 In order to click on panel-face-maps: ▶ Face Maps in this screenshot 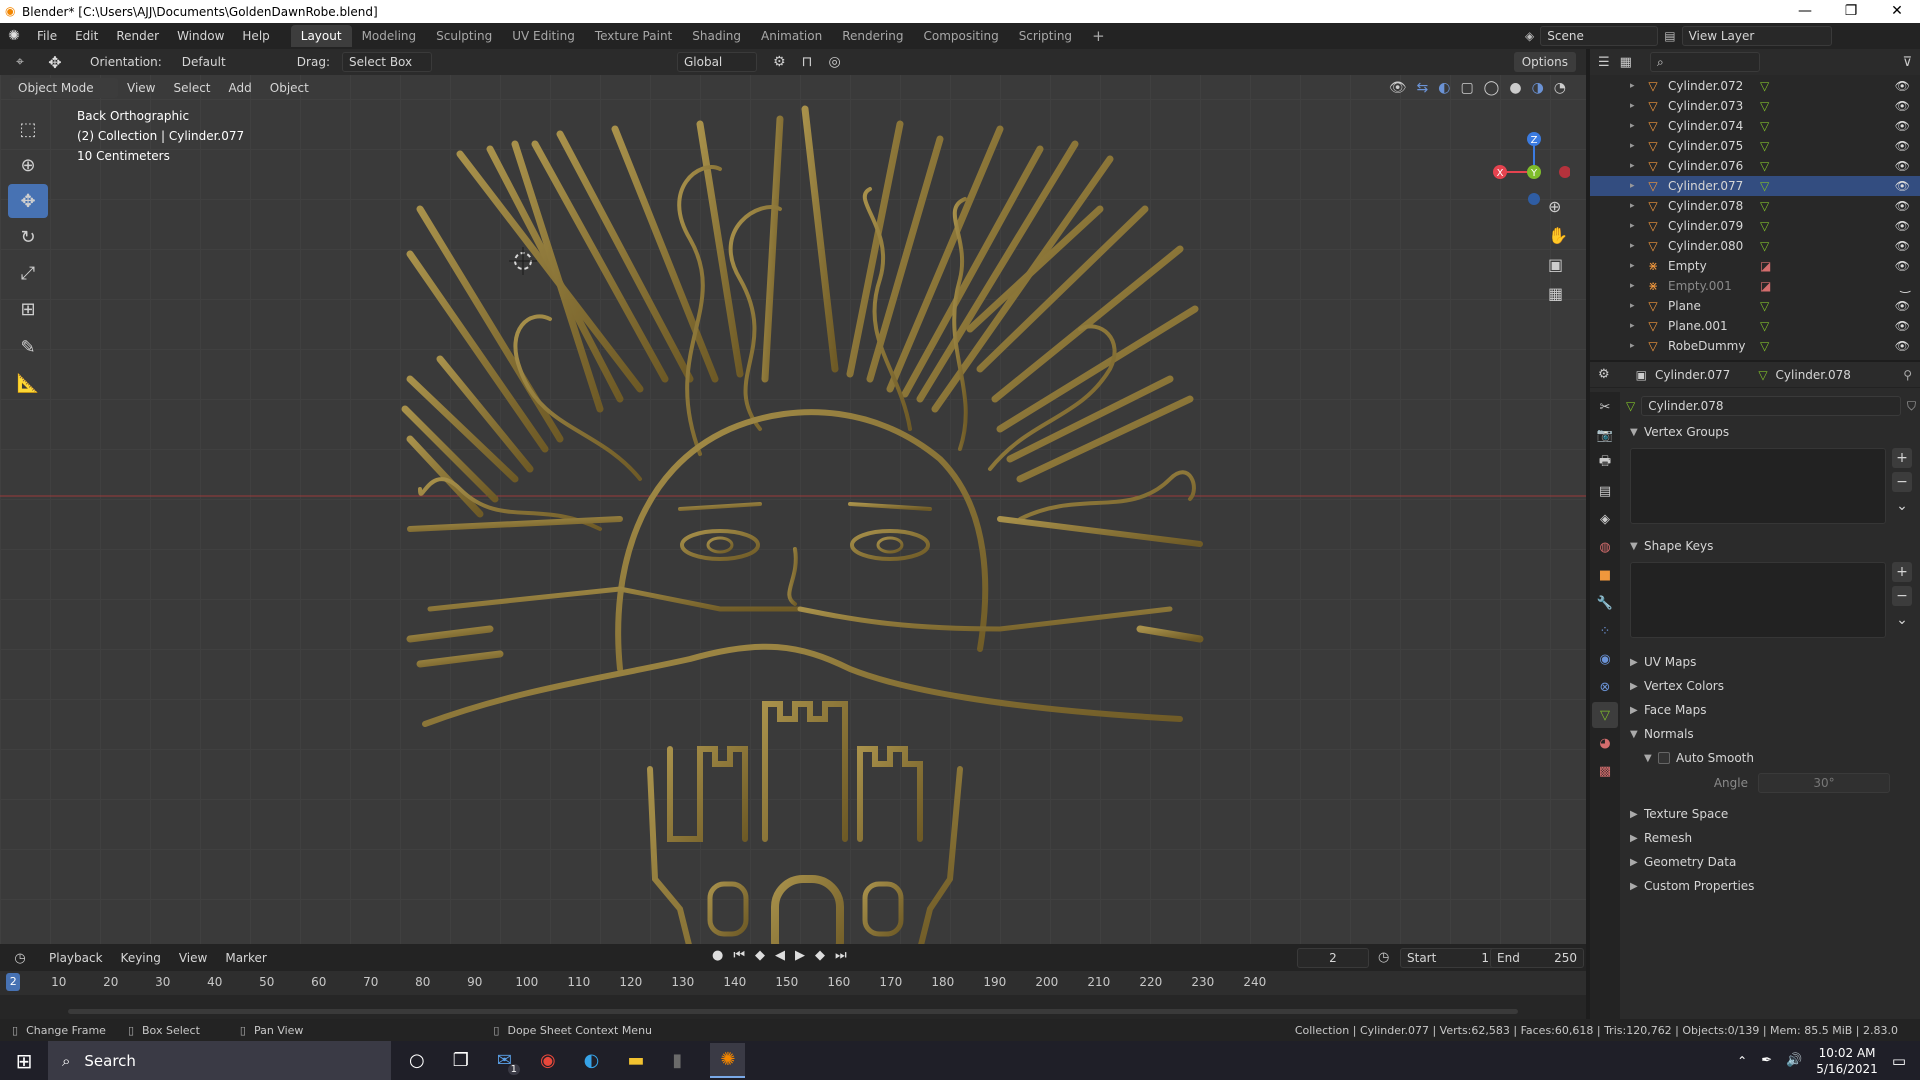, I will do `click(1771, 710)`.